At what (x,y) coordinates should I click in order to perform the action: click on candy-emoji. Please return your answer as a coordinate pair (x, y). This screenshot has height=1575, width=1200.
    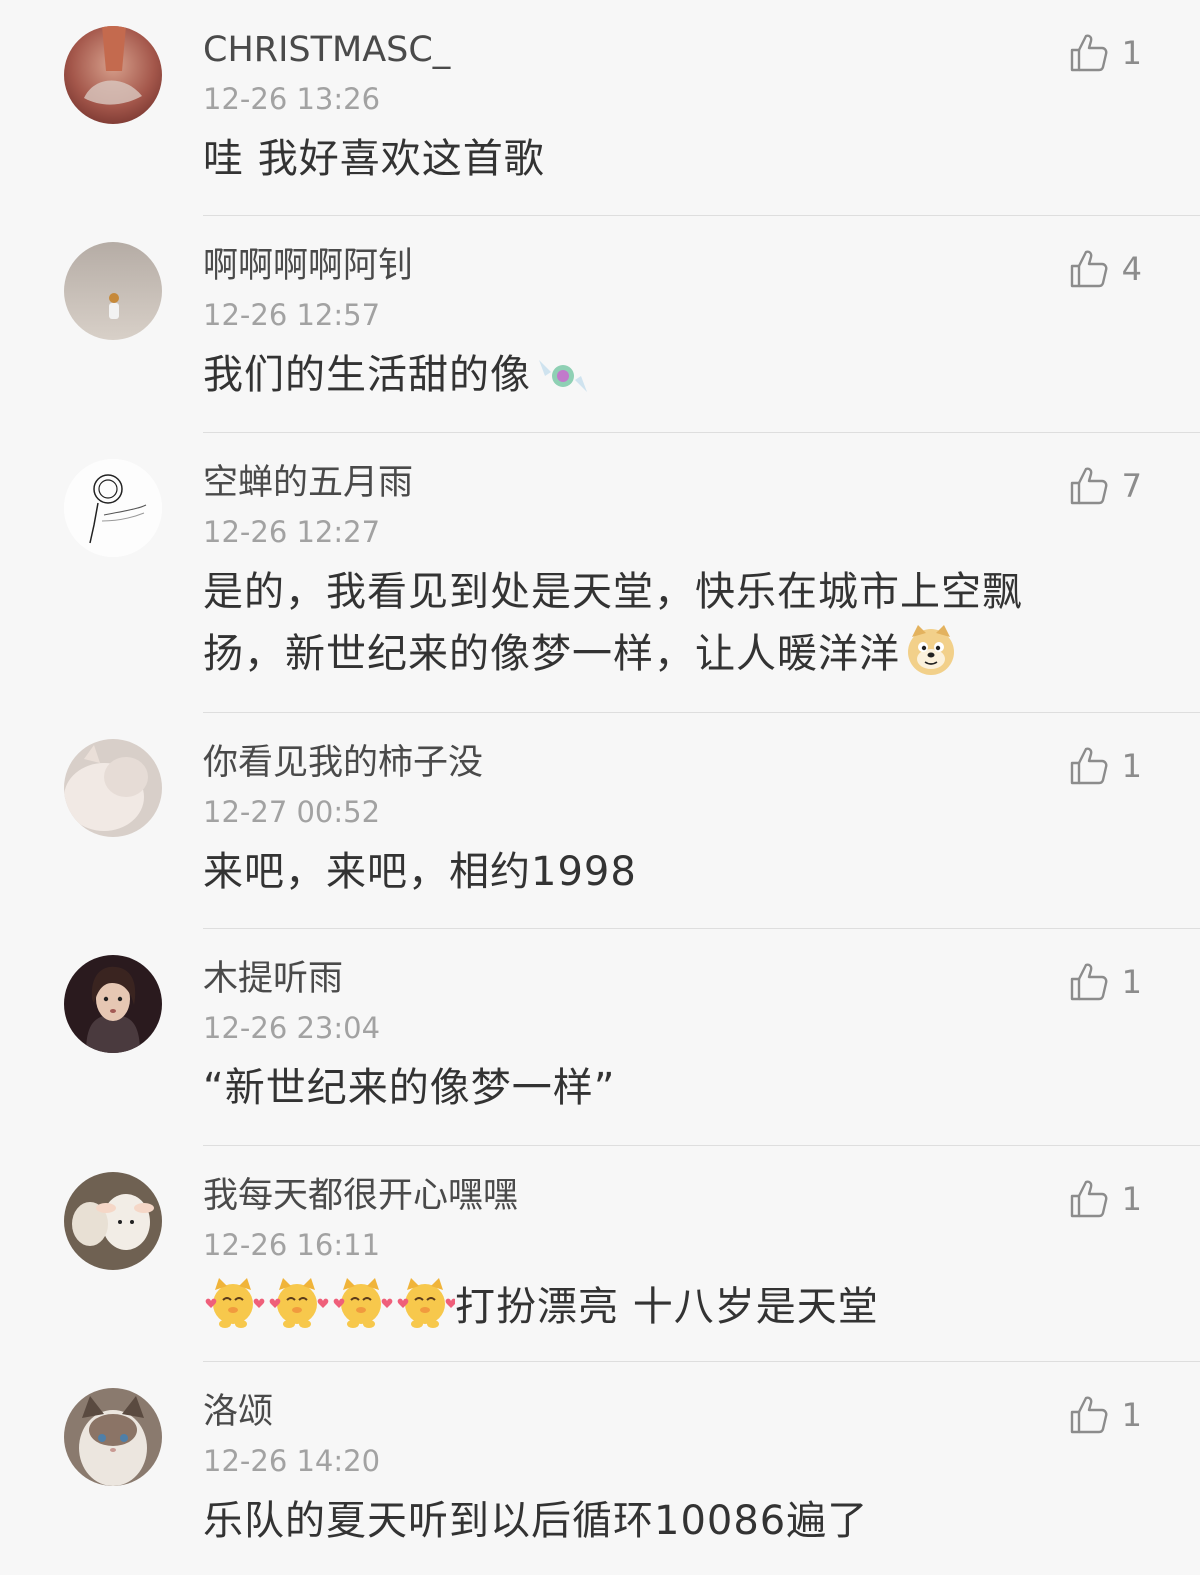
    Looking at the image, I should click on (563, 376).